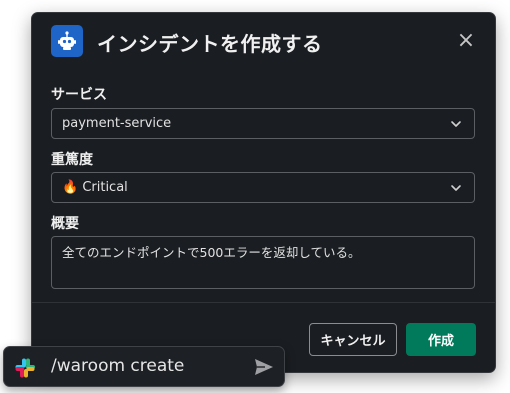 Image resolution: width=510 pixels, height=393 pixels. Describe the element at coordinates (264, 367) in the screenshot. I see `send-icon` at that location.